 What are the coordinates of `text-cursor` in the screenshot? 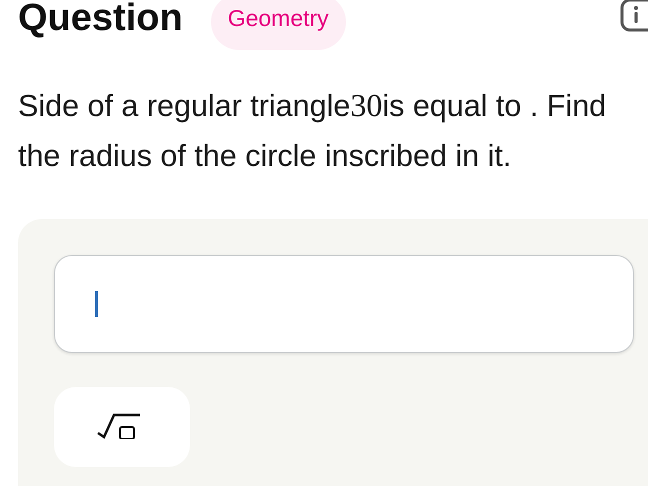 It's located at (96, 304).